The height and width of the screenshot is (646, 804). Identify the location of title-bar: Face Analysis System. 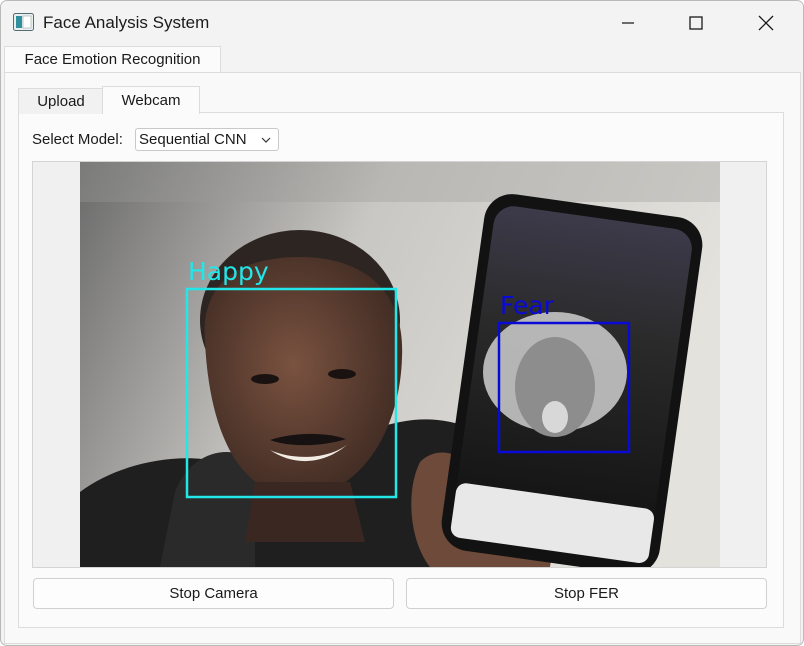
(402, 23).